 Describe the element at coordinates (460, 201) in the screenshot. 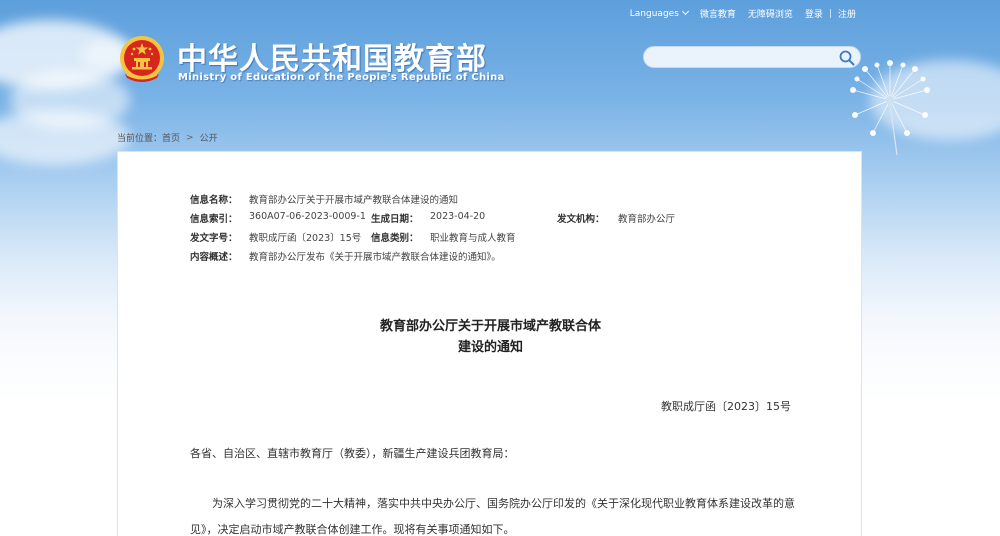

I see `meta-row-name: 信息名称： 教育部办公厅关于开展市域产教联合体建设的通知` at that location.